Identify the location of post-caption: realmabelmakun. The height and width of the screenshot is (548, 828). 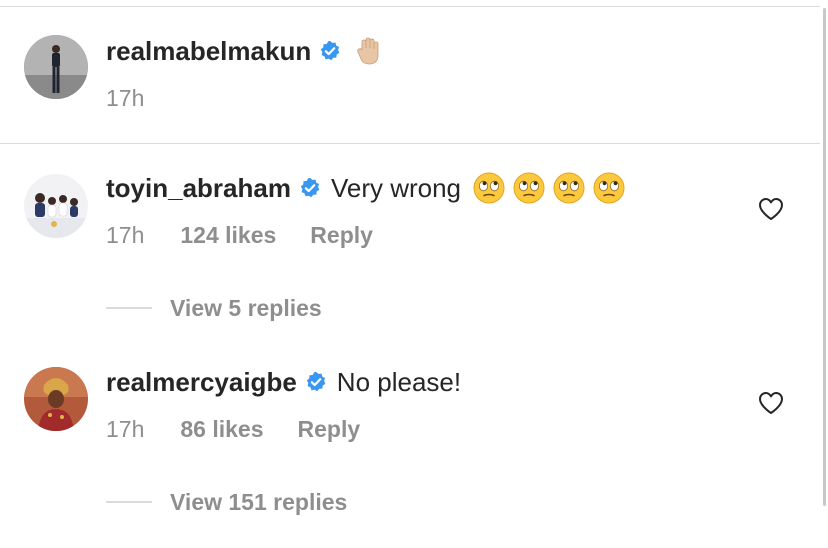
(245, 51).